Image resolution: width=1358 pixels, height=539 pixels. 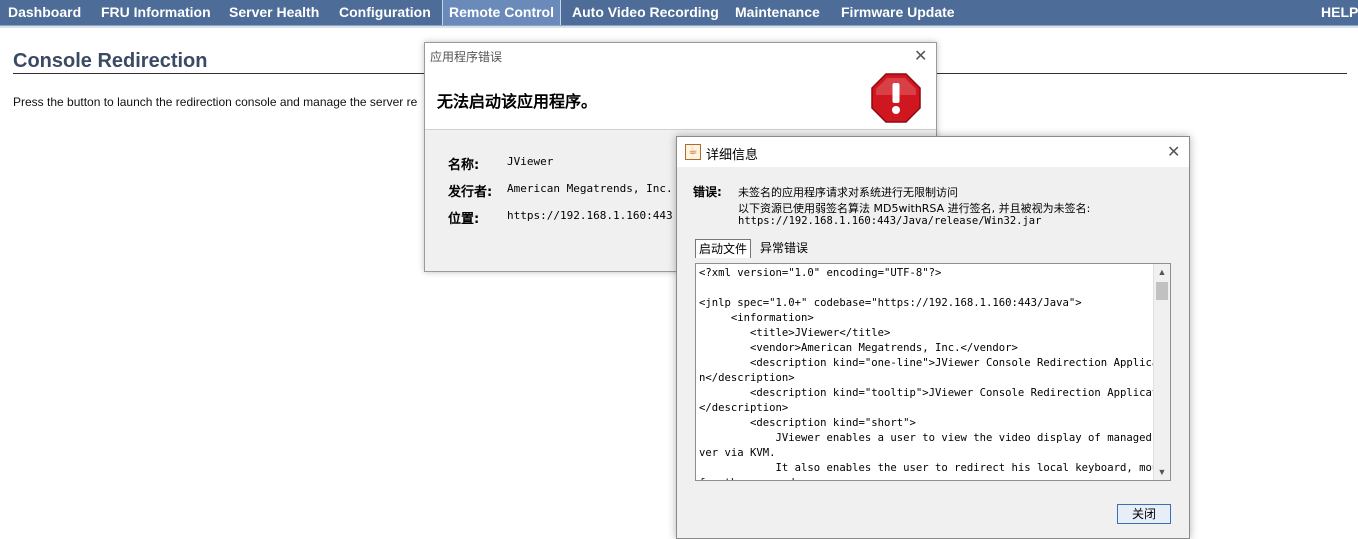 I want to click on tab-launch-file: 启动文件, so click(x=723, y=248).